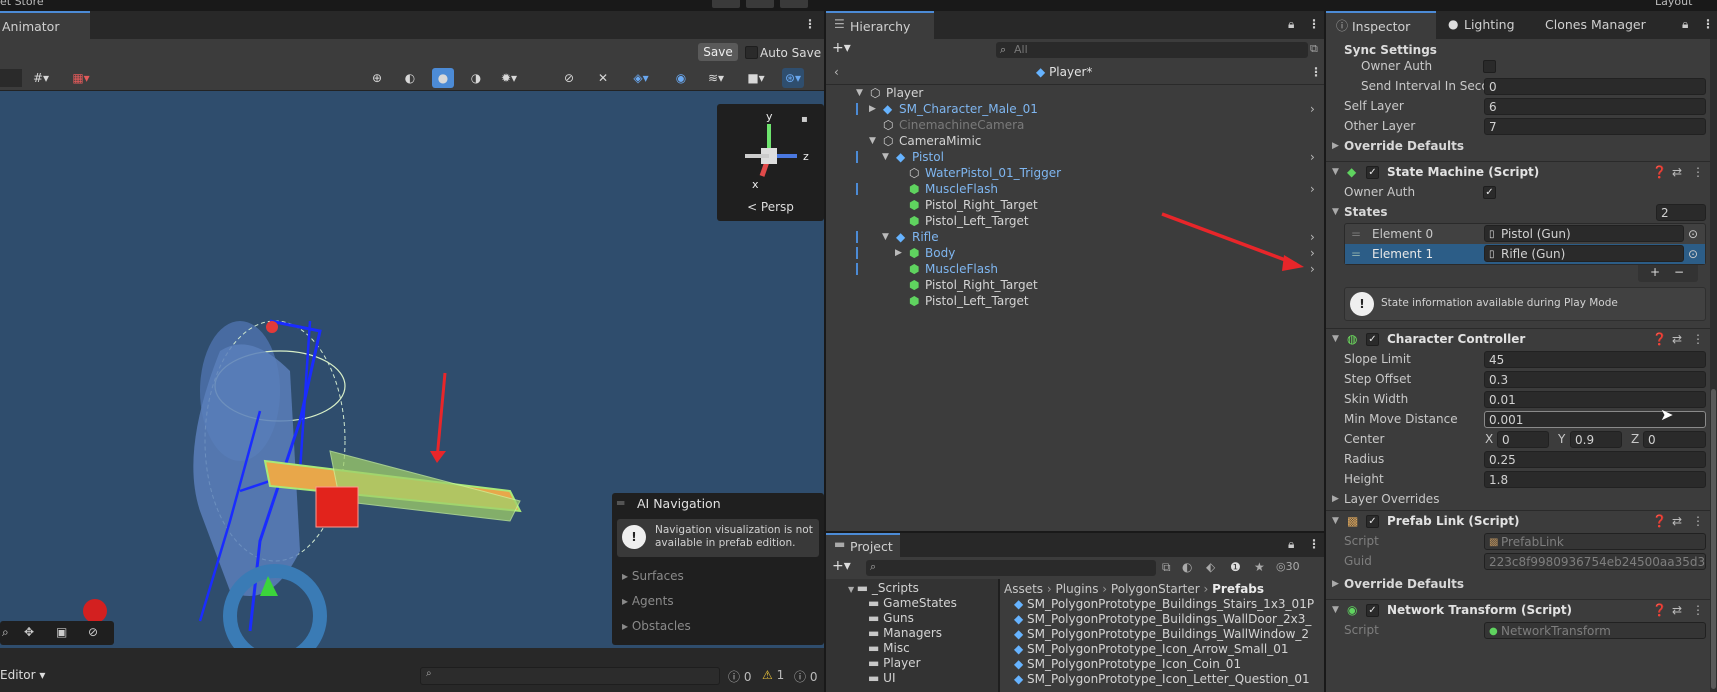 This screenshot has height=692, width=1717. What do you see at coordinates (648, 601) in the screenshot?
I see `section-agents: ▸ Agents` at bounding box center [648, 601].